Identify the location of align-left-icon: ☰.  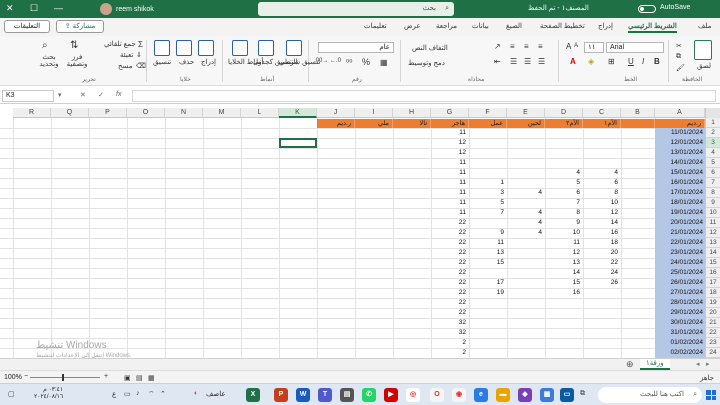
(513, 61).